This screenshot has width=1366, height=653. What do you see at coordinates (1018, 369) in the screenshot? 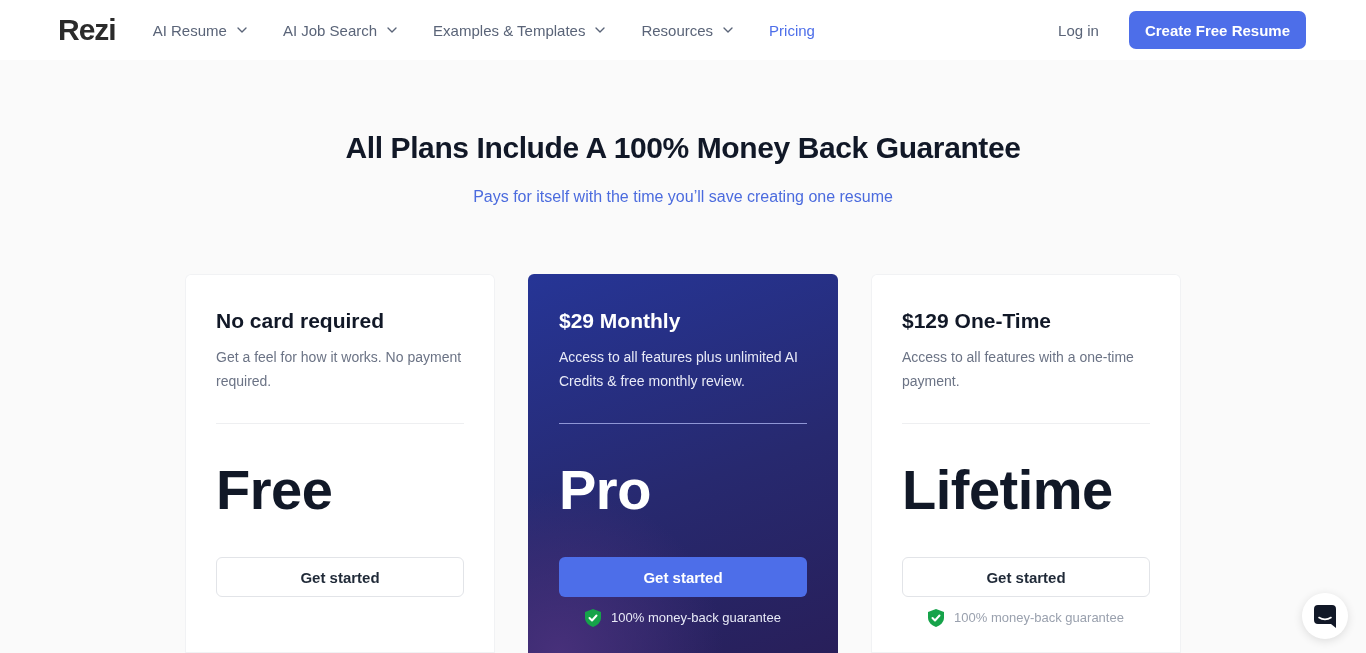
I see `plan-description: Access to all features with a one-time payment.` at bounding box center [1018, 369].